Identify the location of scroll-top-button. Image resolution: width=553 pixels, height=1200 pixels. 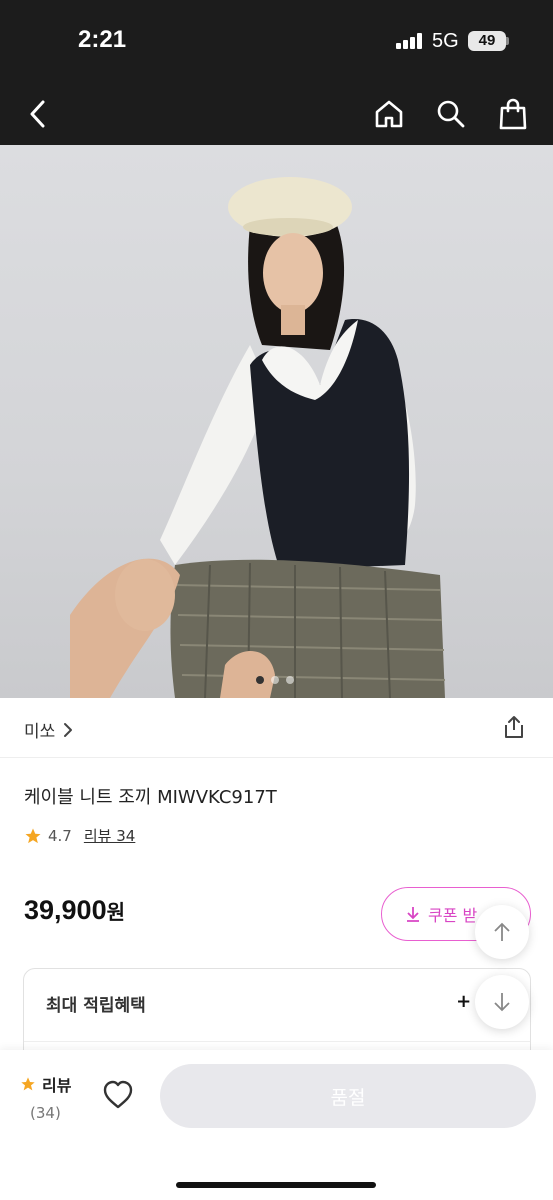
(502, 932).